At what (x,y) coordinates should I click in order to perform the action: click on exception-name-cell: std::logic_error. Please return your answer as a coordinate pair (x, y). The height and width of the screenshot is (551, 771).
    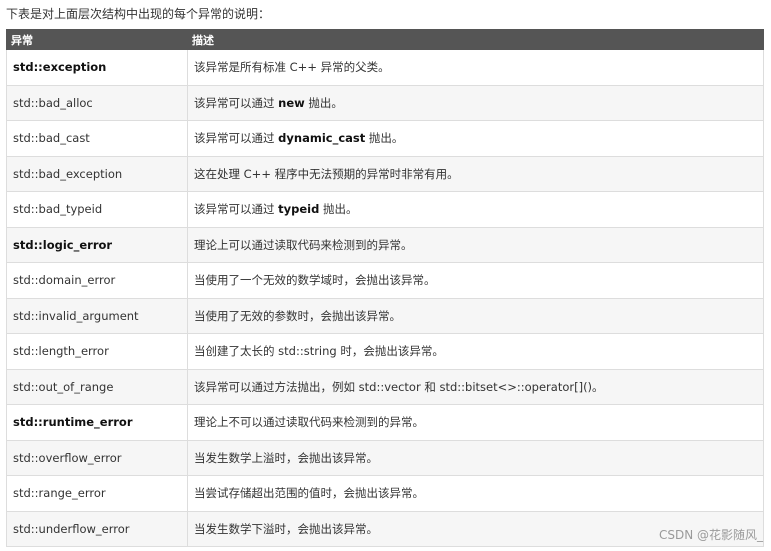
    Looking at the image, I should click on (97, 244).